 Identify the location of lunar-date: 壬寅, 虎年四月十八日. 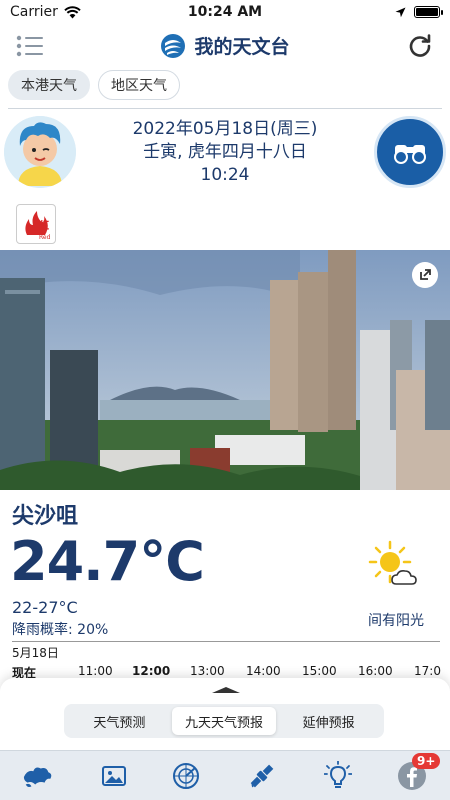
(225, 152).